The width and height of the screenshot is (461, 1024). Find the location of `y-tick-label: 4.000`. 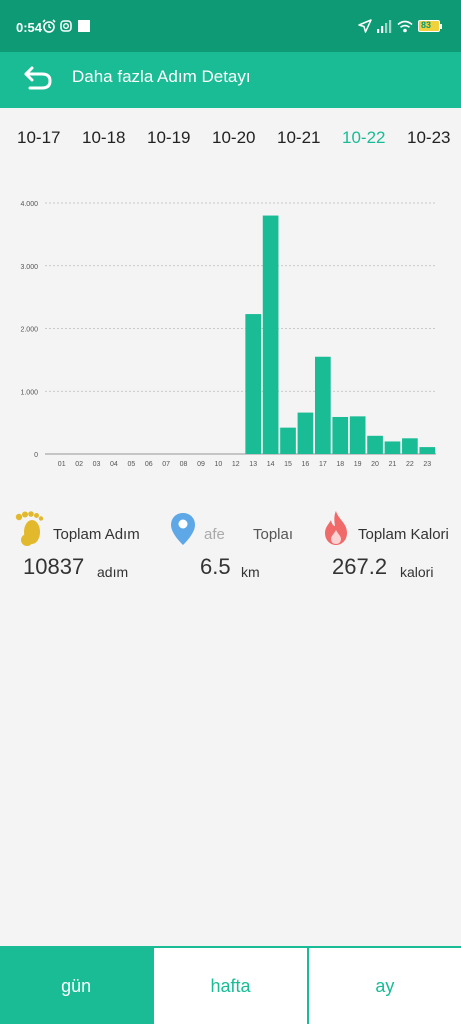

y-tick-label: 4.000 is located at coordinates (29, 204).